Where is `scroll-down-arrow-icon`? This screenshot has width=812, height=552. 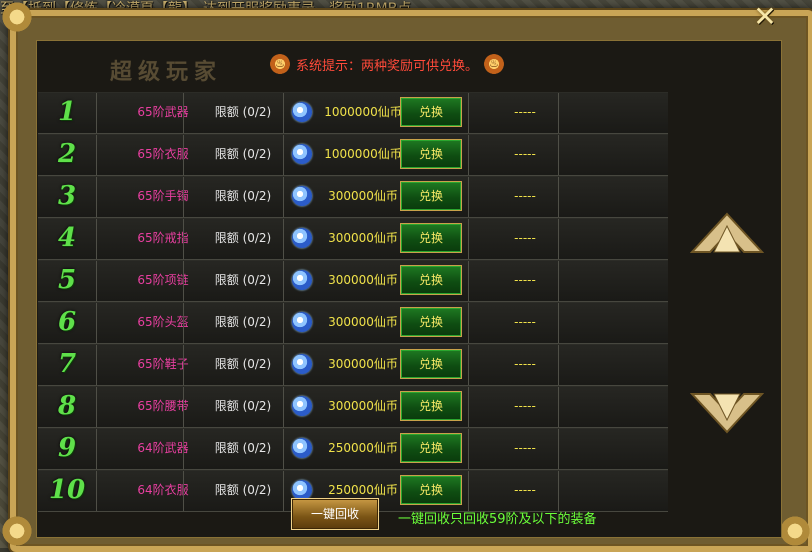 scroll-down-arrow-icon is located at coordinates (727, 409).